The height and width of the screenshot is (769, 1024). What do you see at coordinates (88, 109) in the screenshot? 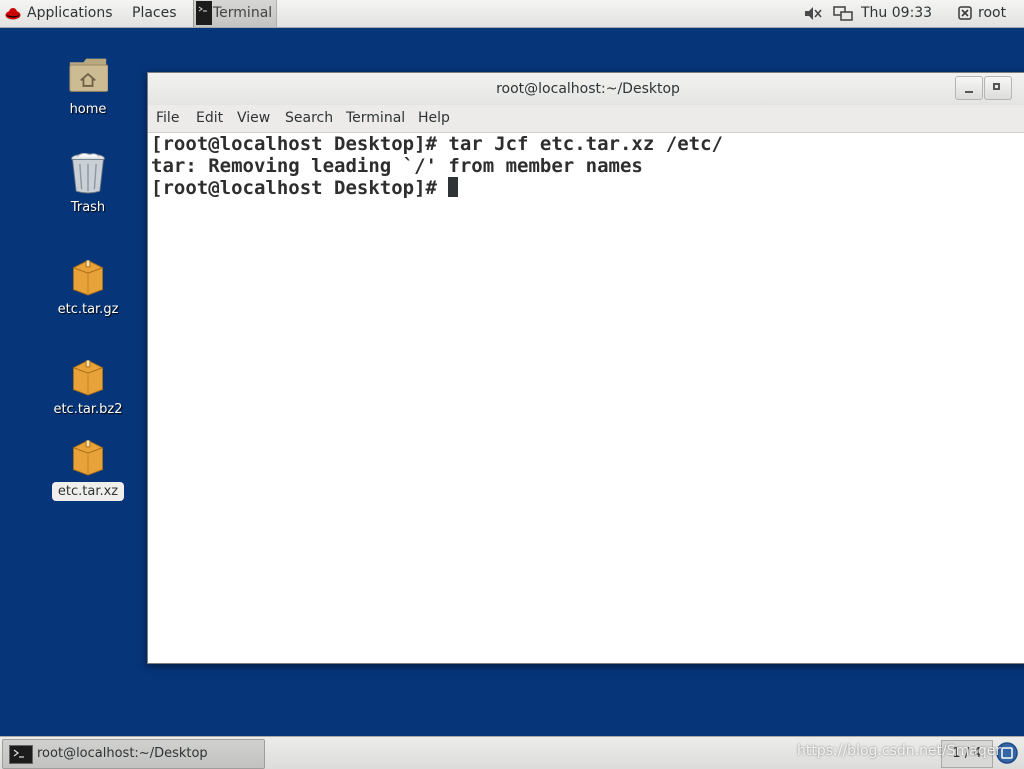
I see `desktop-icon-label: home` at bounding box center [88, 109].